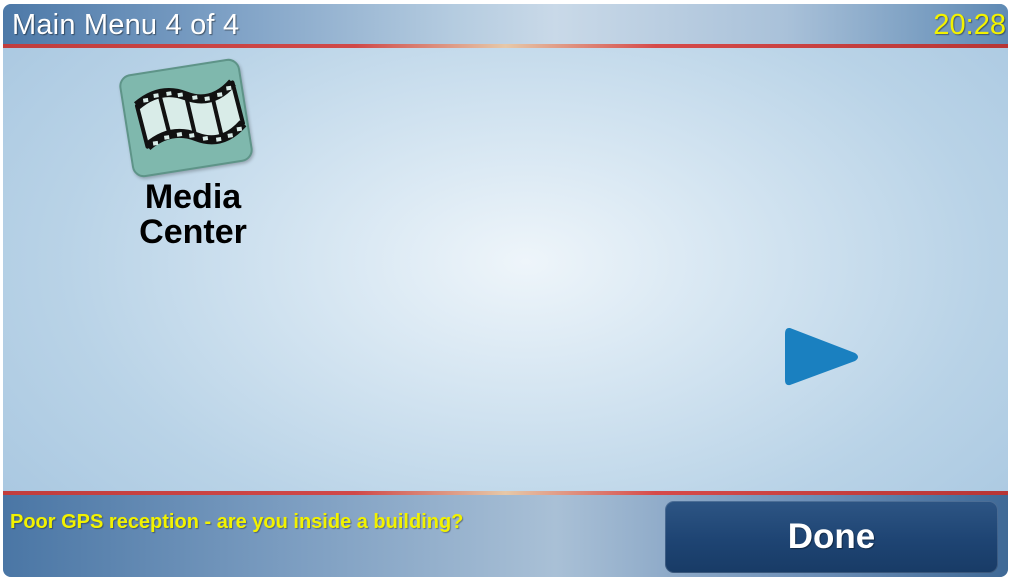  What do you see at coordinates (821, 357) in the screenshot?
I see `arrow-right-icon` at bounding box center [821, 357].